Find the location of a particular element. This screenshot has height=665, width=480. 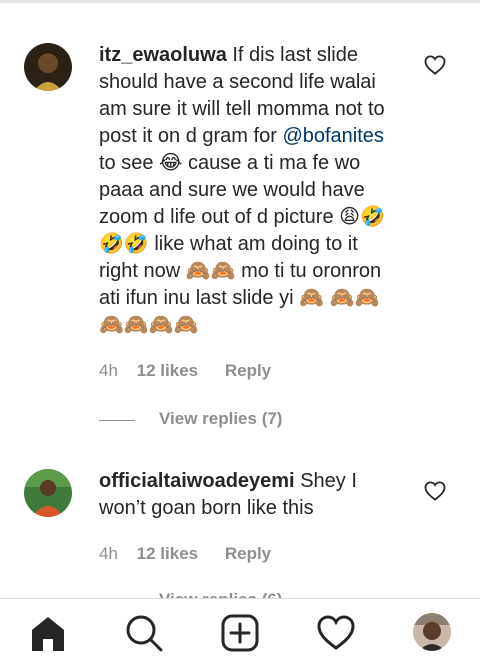

add-post-icon is located at coordinates (240, 633).